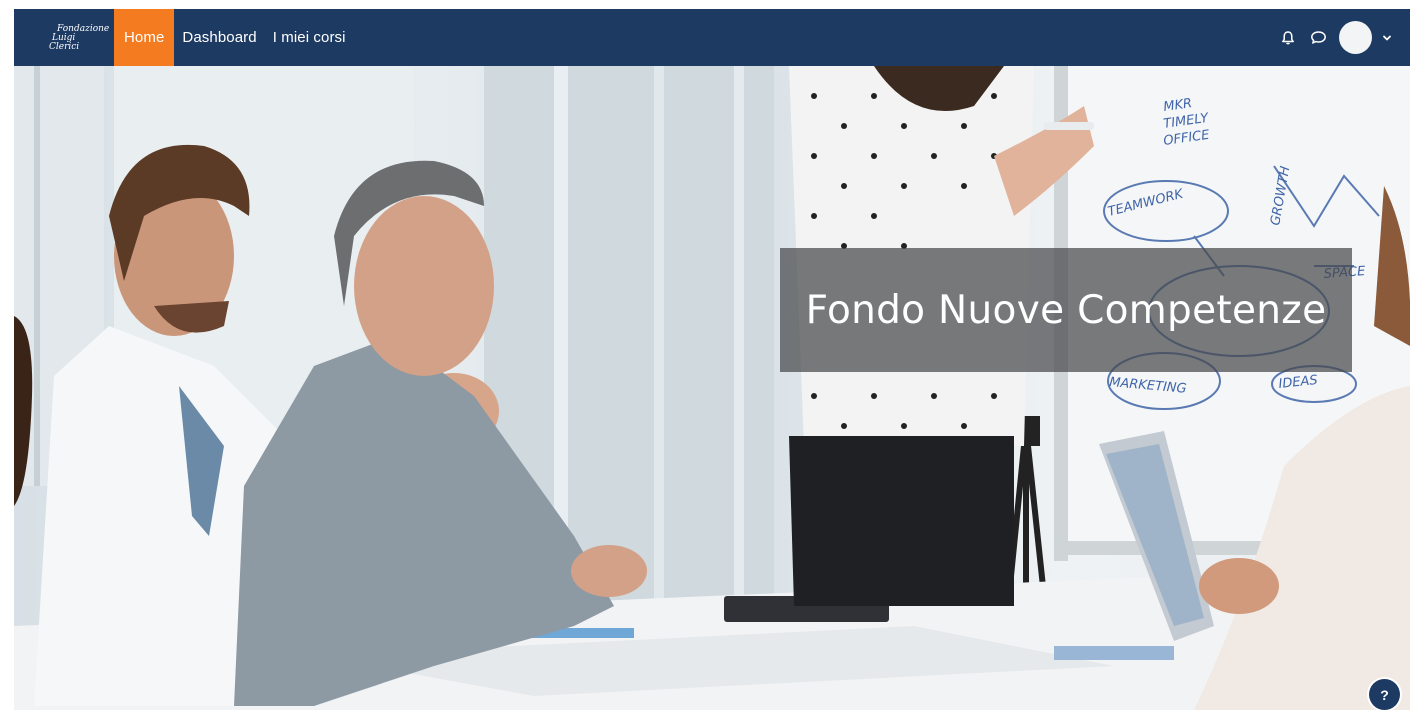  I want to click on site-logo: Fondazione Luigi Clerici, so click(64, 37).